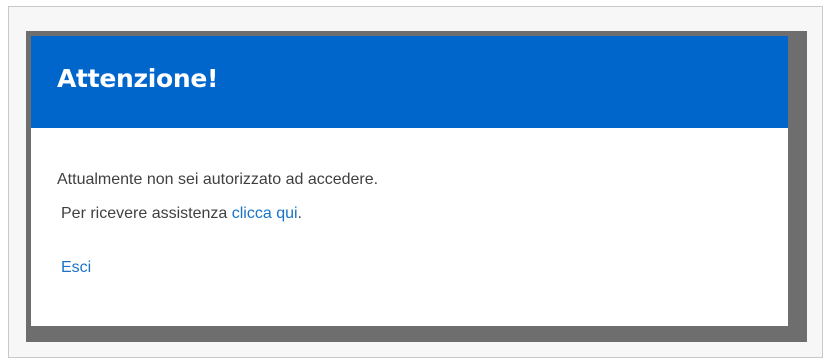  What do you see at coordinates (146, 213) in the screenshot?
I see `assistance-text: Per ricevere assistenza` at bounding box center [146, 213].